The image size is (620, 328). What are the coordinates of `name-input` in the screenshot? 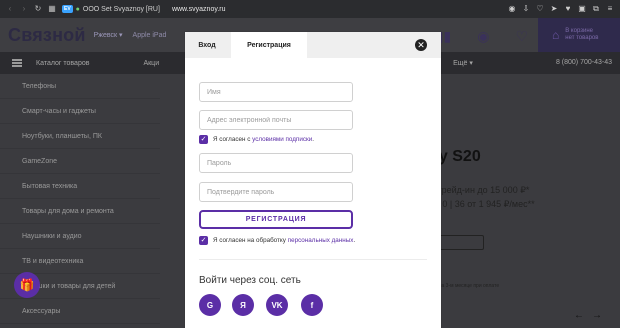 It's located at (276, 92).